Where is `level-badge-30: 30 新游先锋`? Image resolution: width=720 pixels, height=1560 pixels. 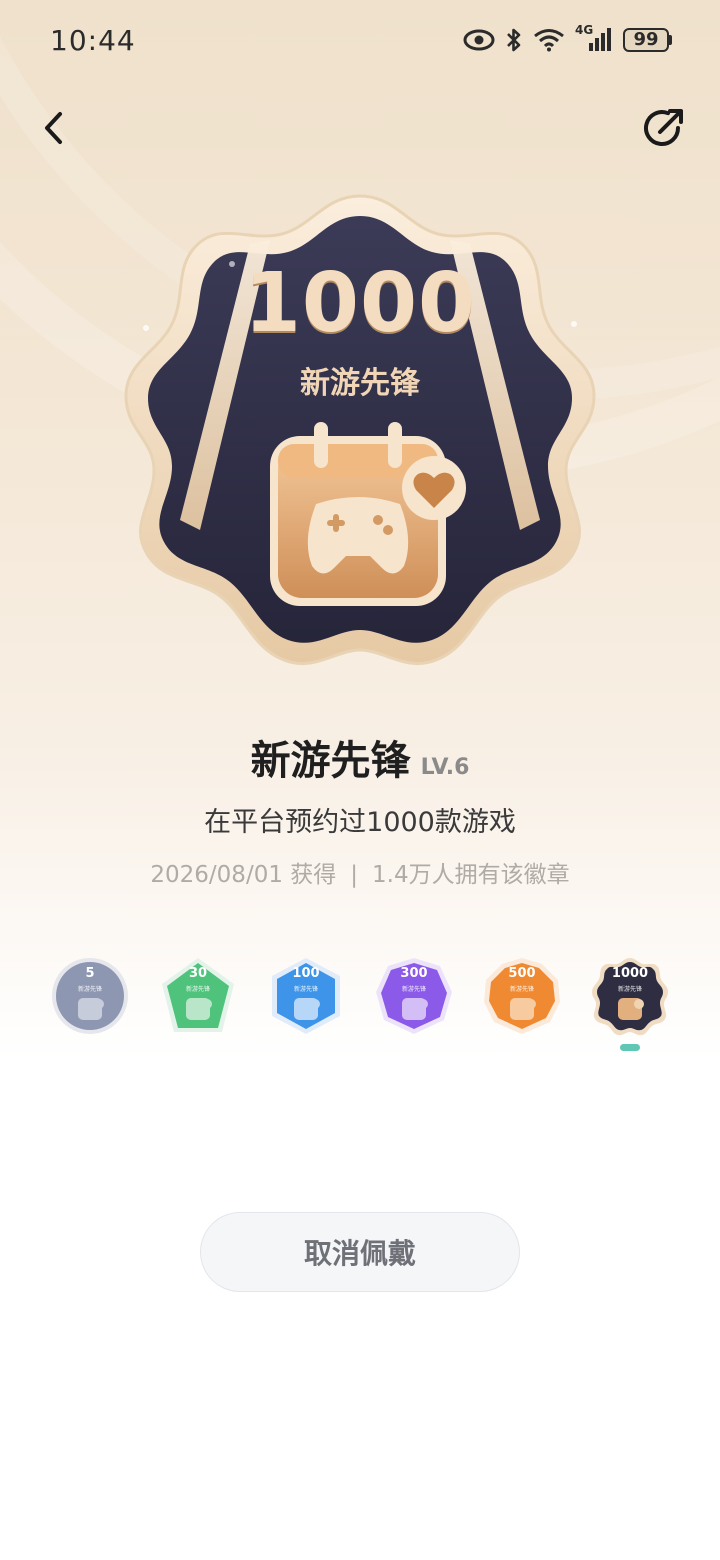
level-badge-30: 30 新游先锋 is located at coordinates (198, 996).